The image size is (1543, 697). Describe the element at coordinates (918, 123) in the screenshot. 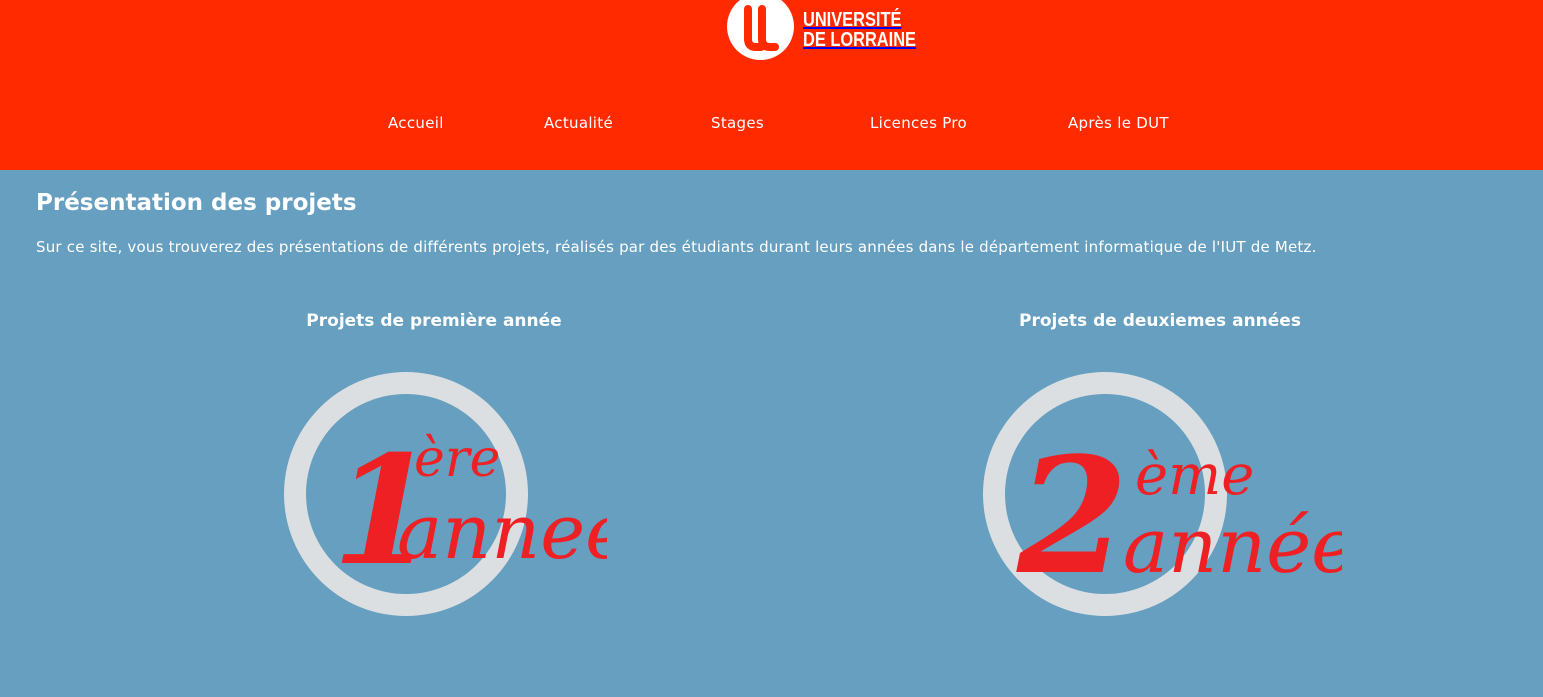

I see `nav-item-licences-pro: Licences Pro` at that location.